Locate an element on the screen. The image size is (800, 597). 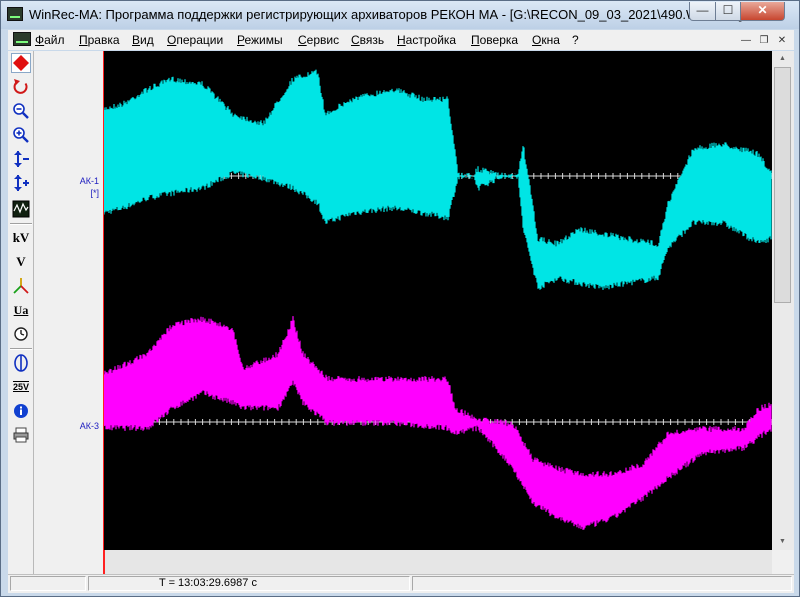
status-time: T = 13:03:29.6987 с is located at coordinates (249, 583).